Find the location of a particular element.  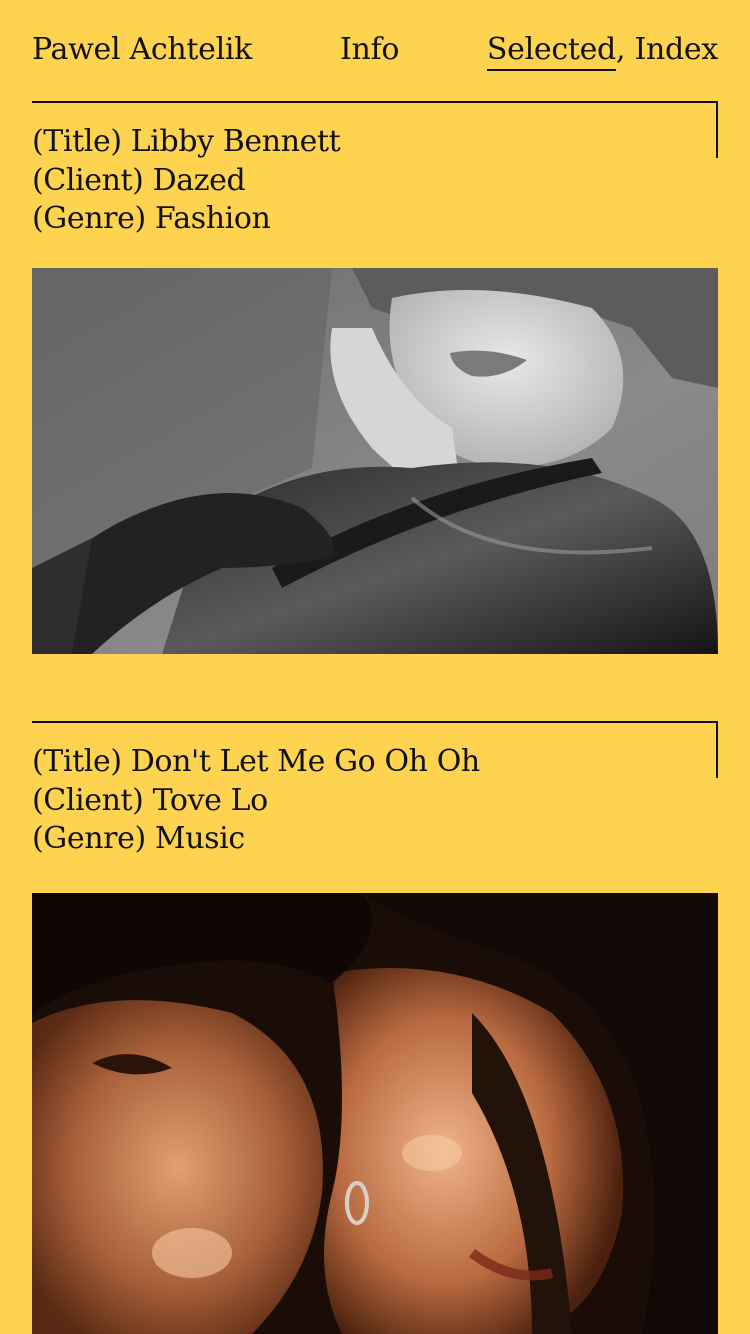

project-title: (Title) Don't Let Me Go Oh Oh is located at coordinates (256, 762).